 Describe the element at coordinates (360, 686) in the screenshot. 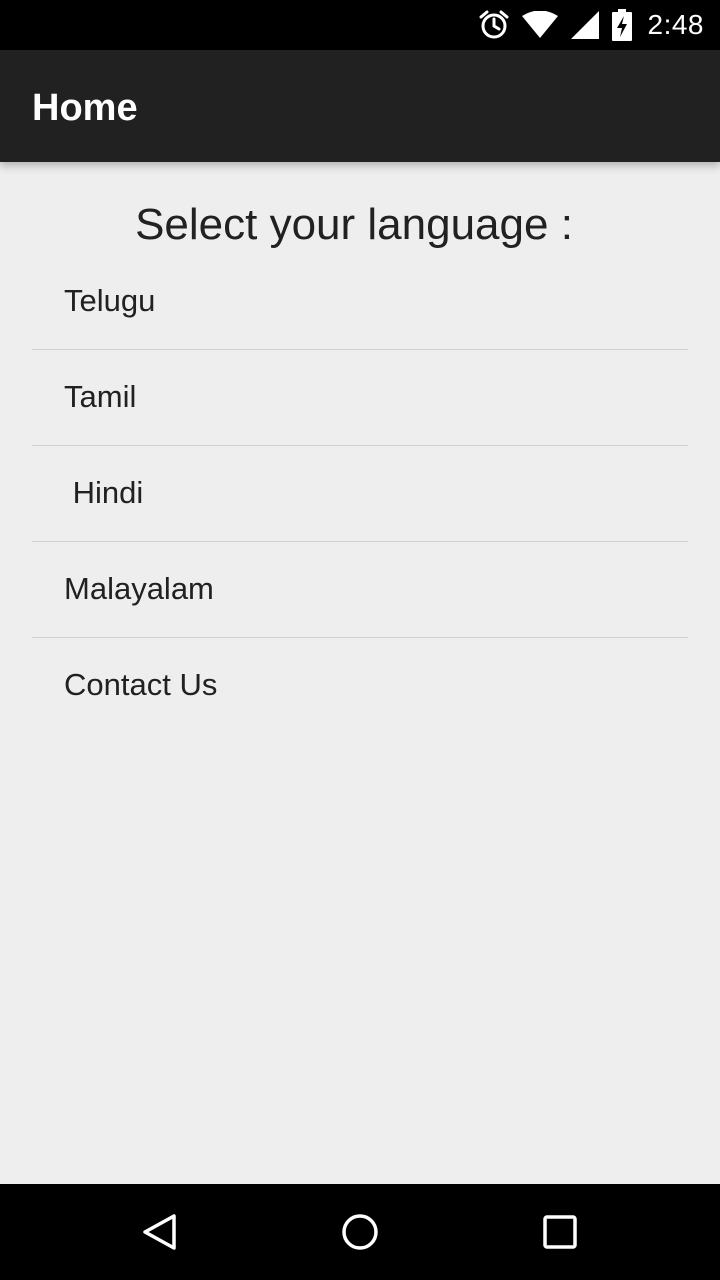

I see `list-item-contact-us: Contact Us` at that location.